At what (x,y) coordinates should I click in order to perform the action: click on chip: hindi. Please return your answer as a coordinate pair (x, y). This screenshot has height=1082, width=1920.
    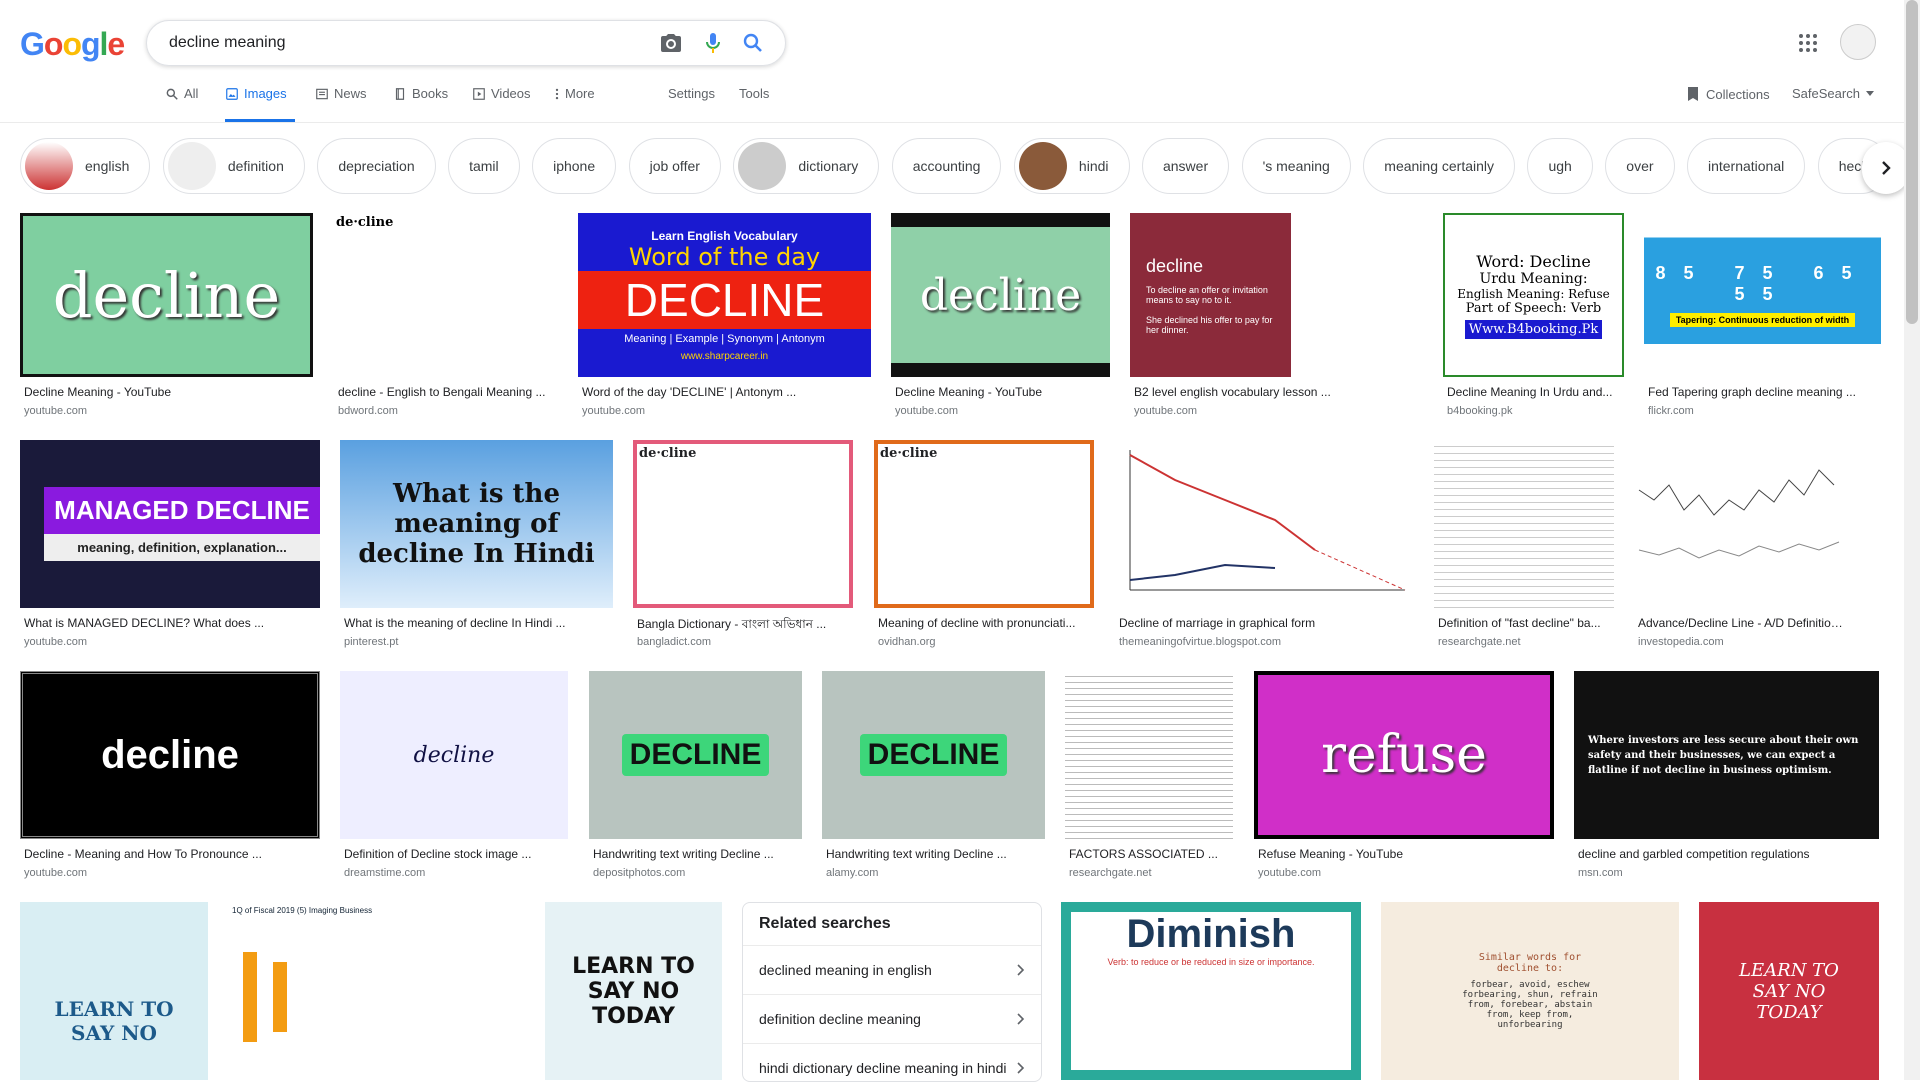
    Looking at the image, I should click on (1071, 166).